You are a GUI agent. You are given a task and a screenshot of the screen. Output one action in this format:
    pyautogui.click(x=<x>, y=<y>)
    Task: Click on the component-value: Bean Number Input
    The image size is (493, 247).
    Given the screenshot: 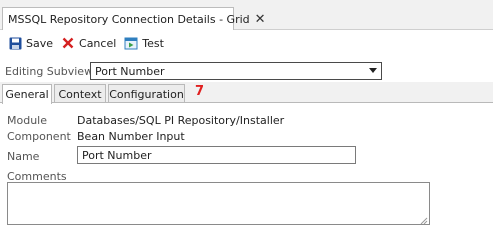 What is the action you would take?
    pyautogui.click(x=131, y=136)
    